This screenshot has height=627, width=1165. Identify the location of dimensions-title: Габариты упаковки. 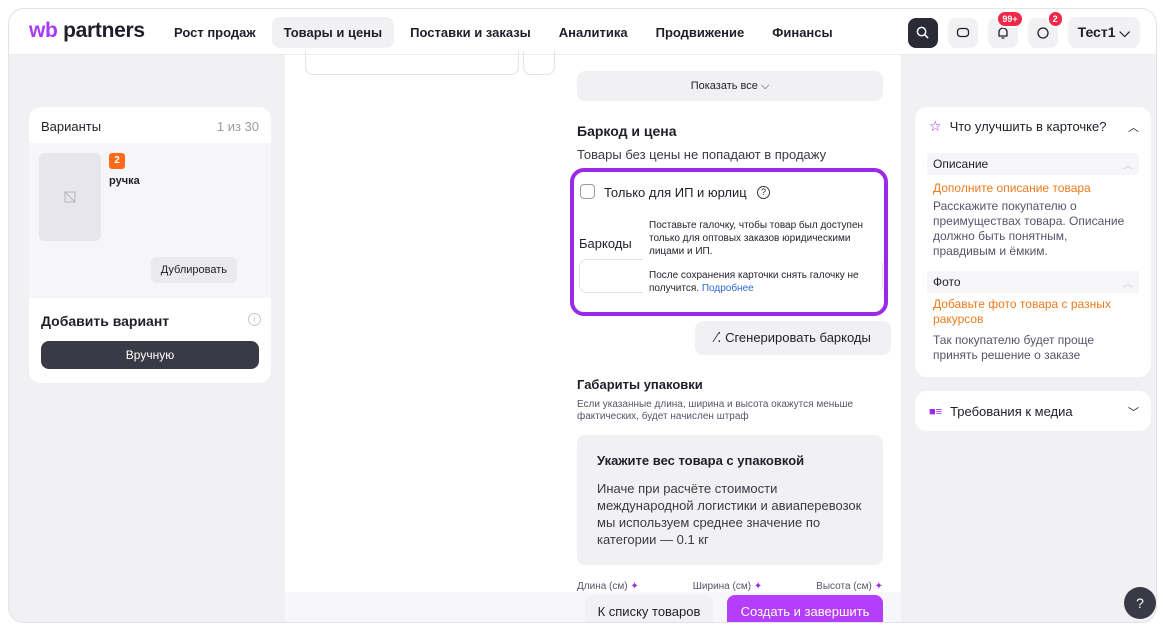
(640, 384).